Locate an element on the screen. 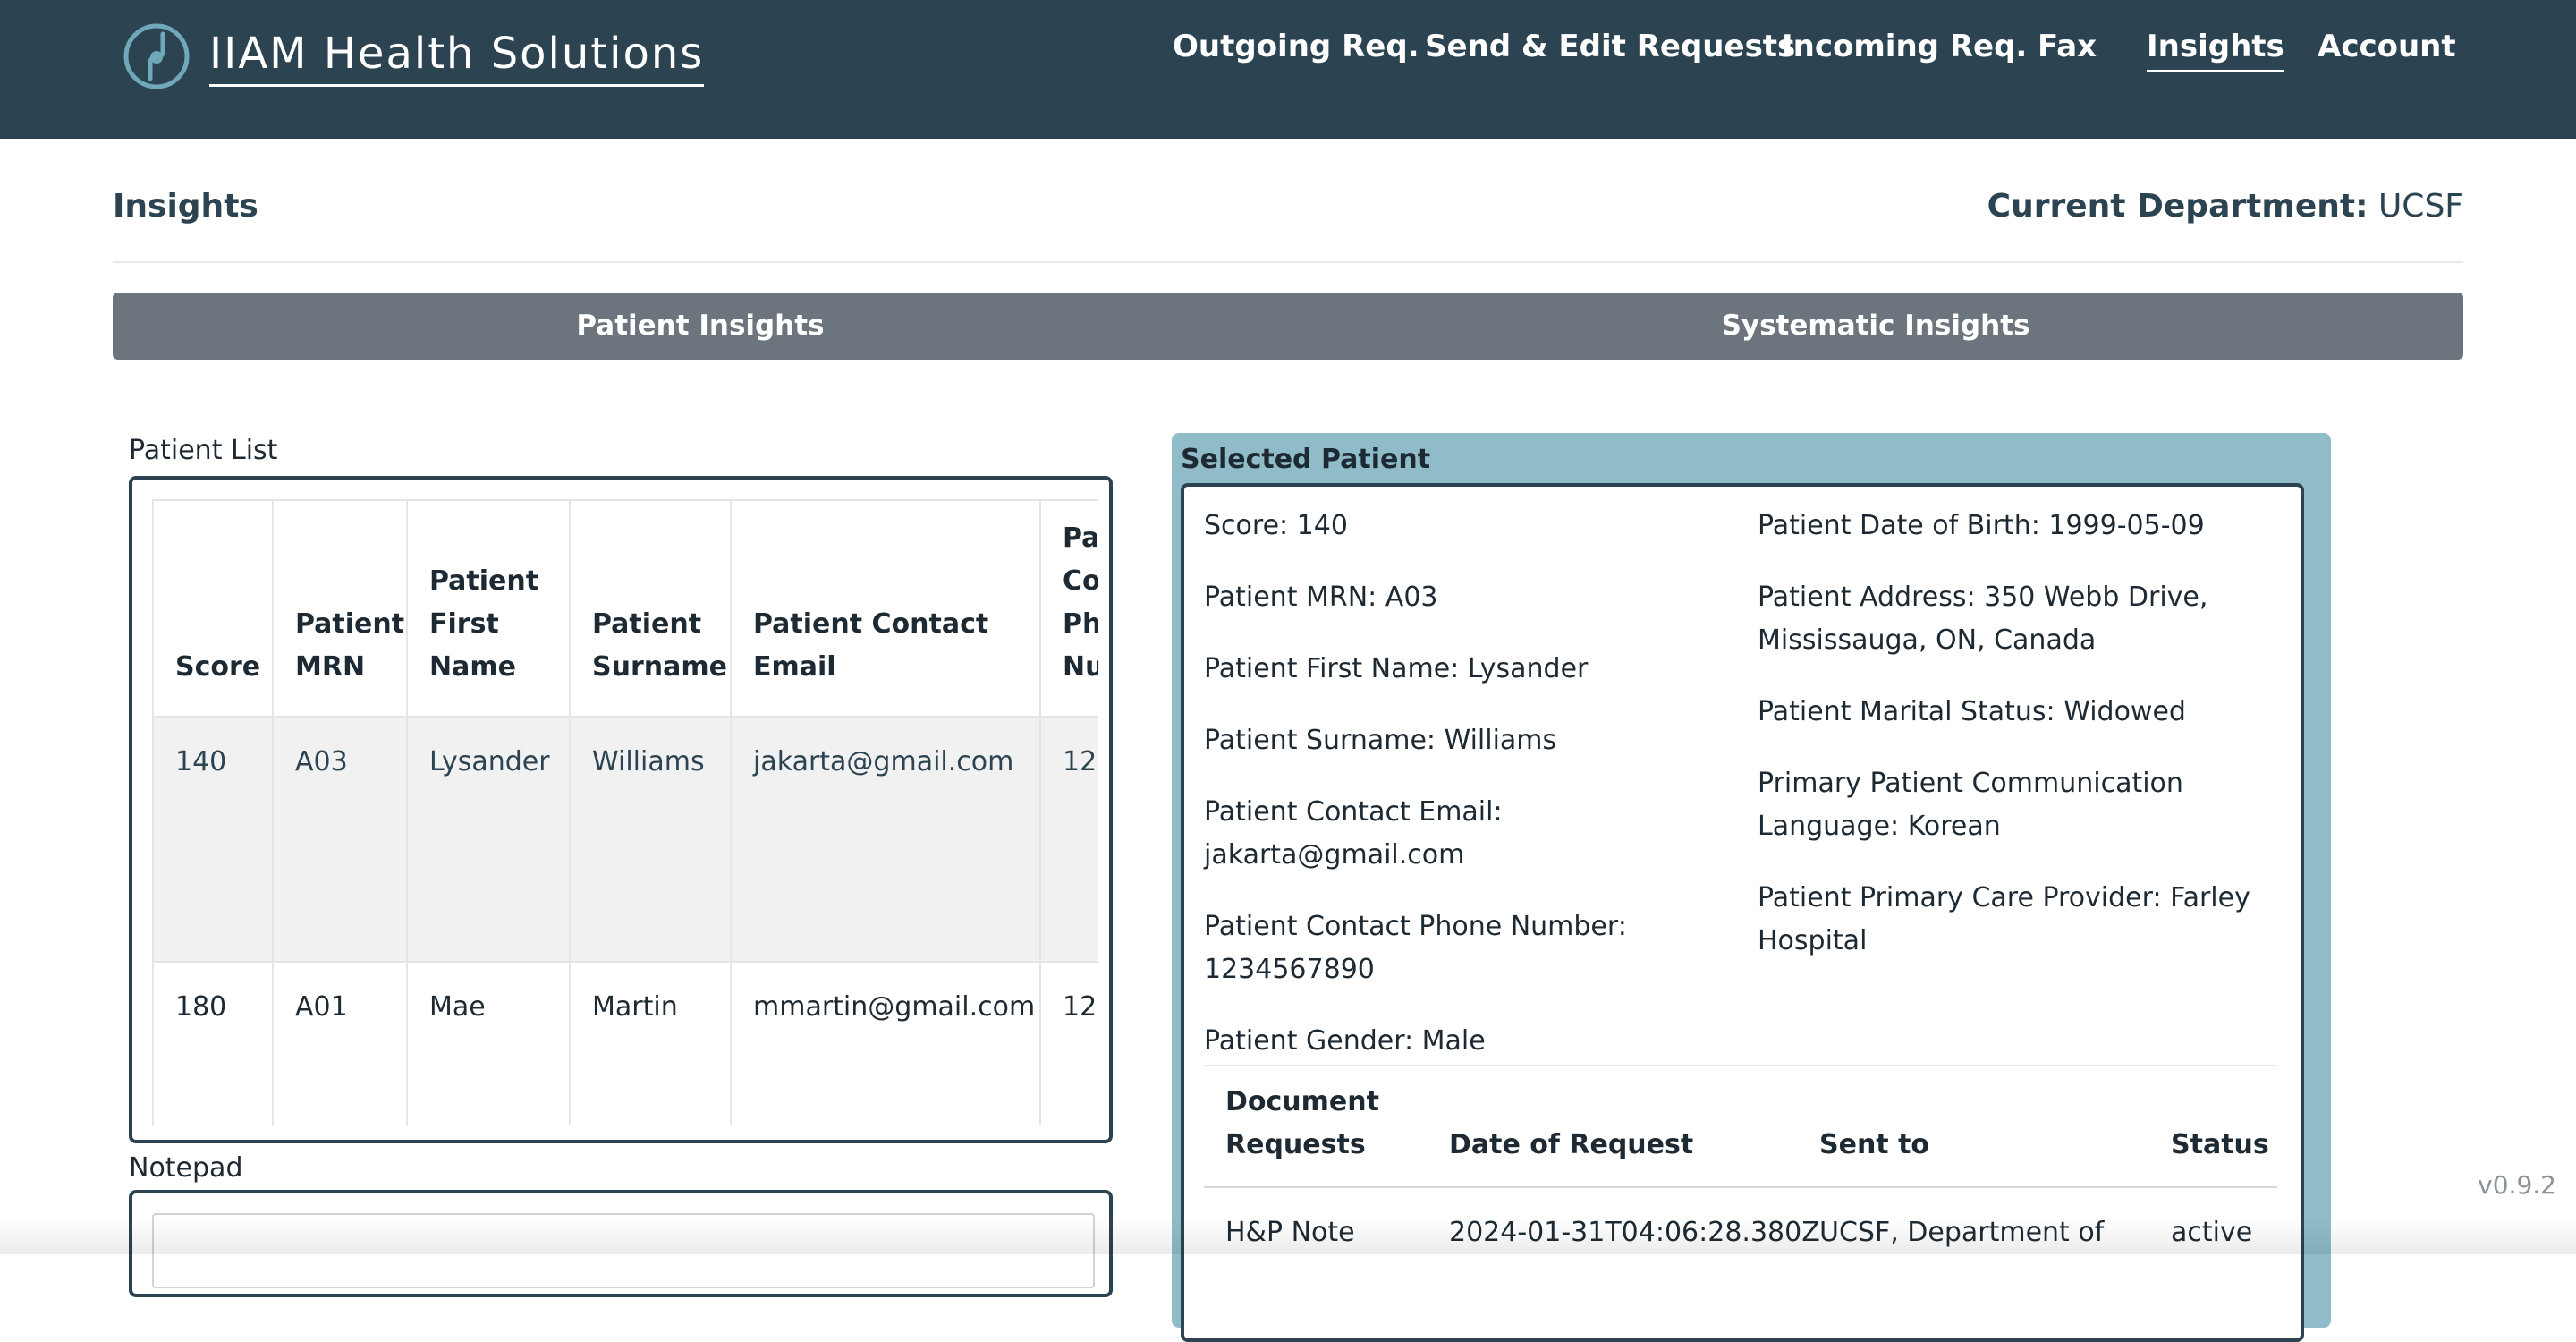 The height and width of the screenshot is (1342, 2576). doc-cell-date: 2024-01-31T04:06:28.380Z is located at coordinates (1634, 1232).